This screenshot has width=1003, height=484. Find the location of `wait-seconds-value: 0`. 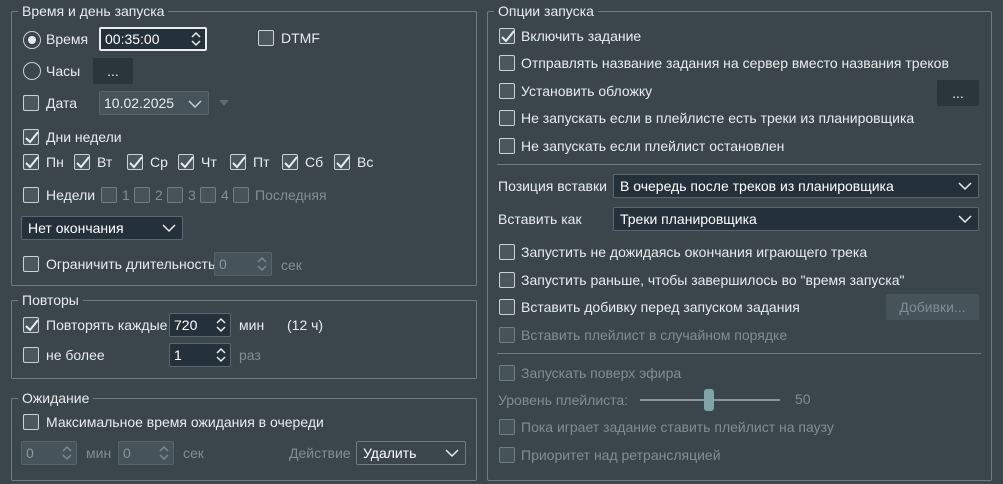

wait-seconds-value: 0 is located at coordinates (127, 453).